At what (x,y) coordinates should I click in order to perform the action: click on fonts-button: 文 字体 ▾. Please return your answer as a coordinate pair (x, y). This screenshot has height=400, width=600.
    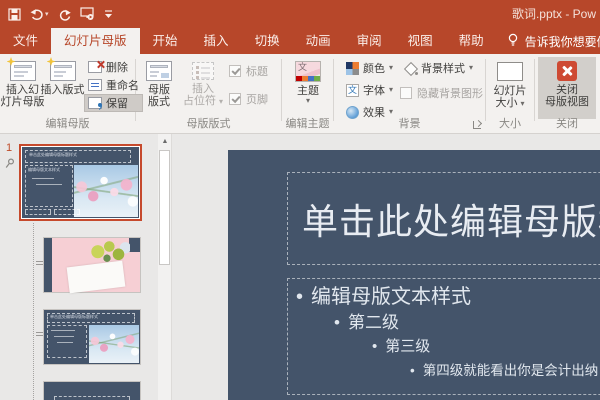
    Looking at the image, I should click on (369, 90).